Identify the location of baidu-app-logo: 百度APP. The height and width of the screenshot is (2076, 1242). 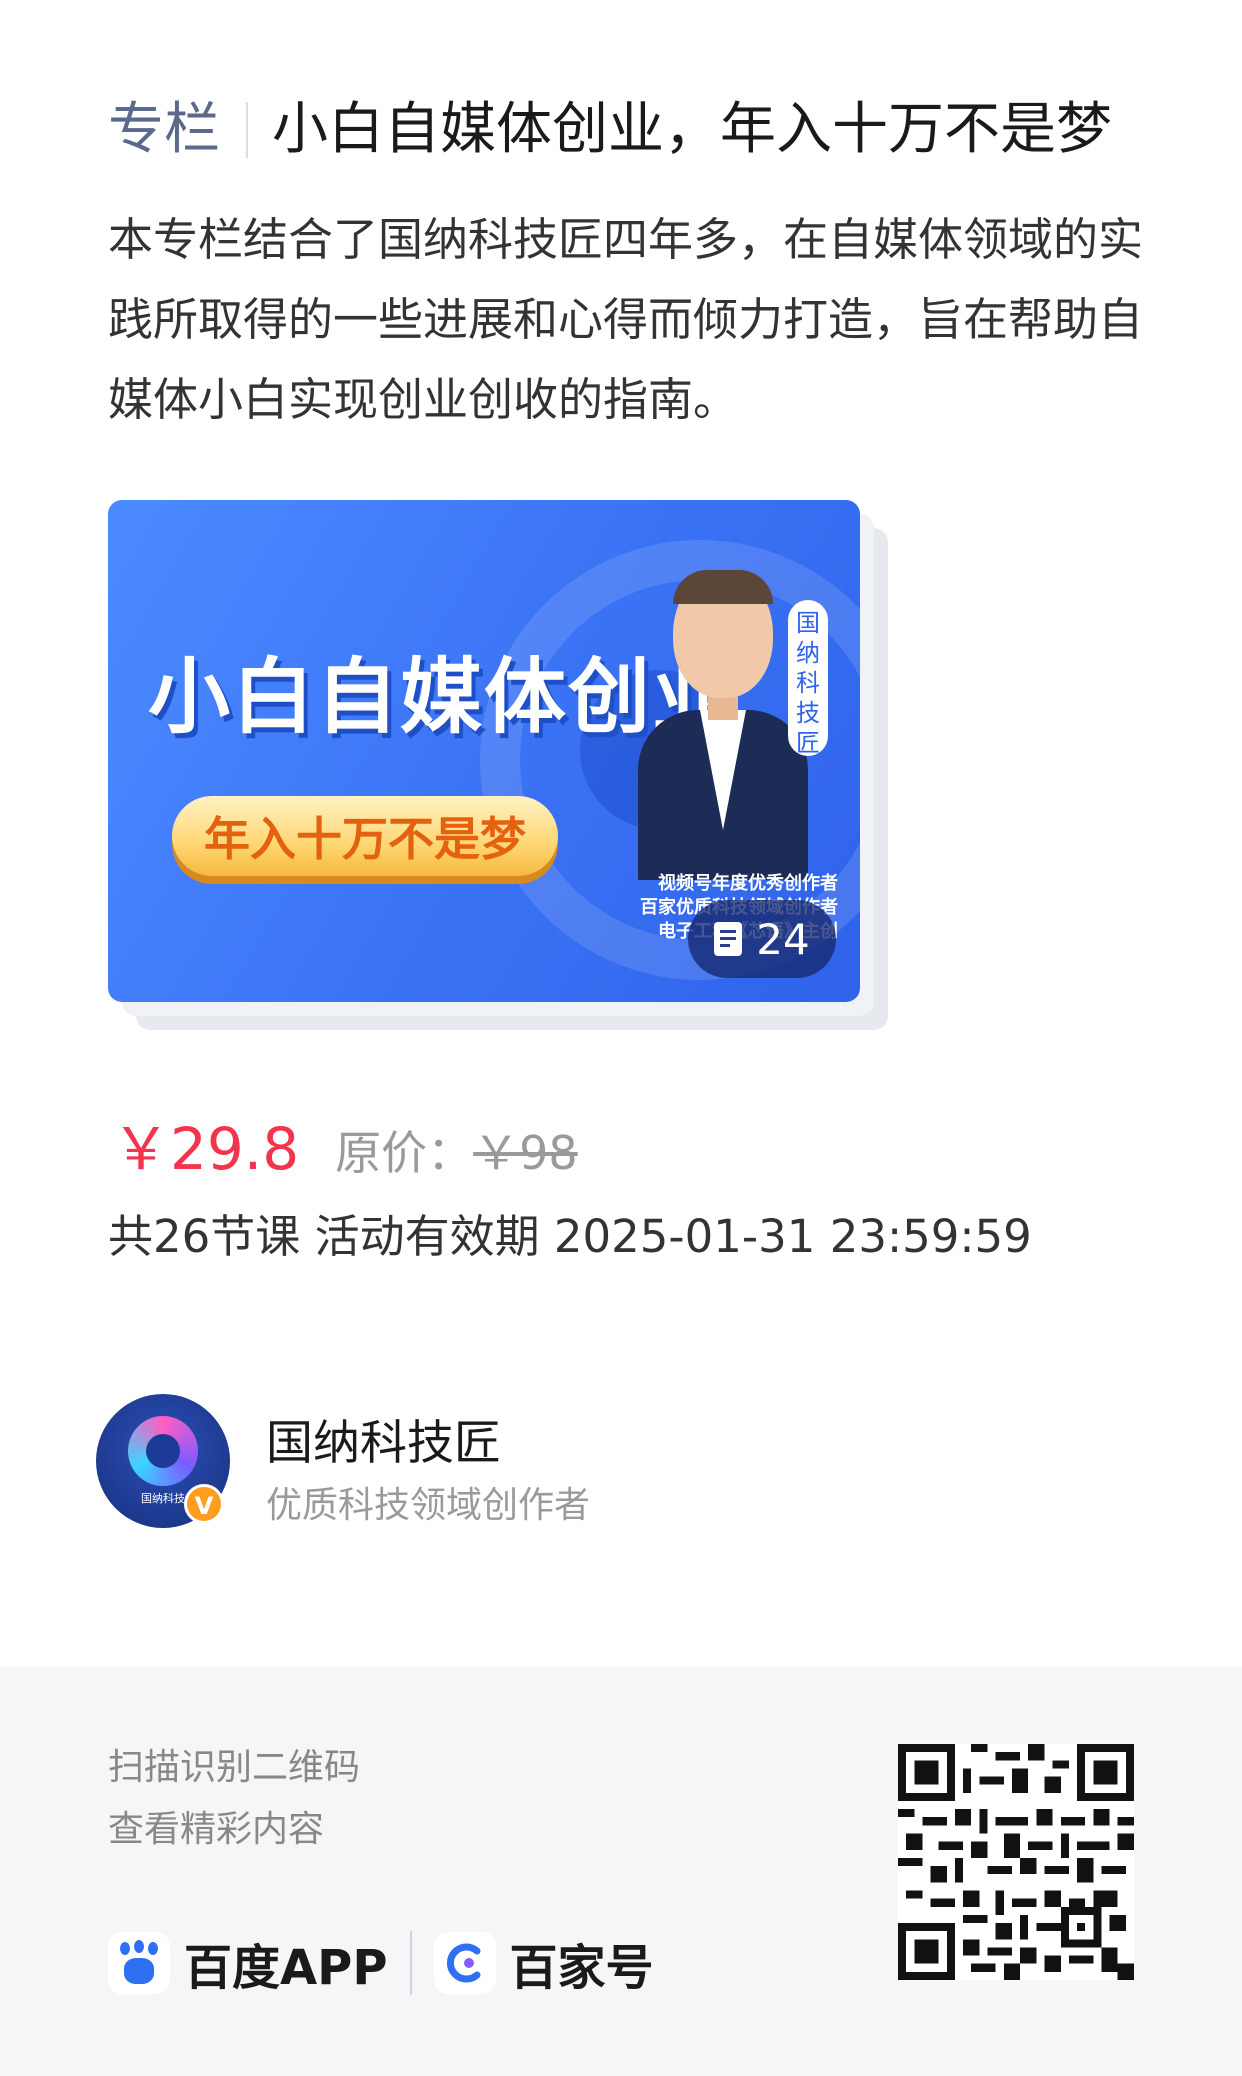
(286, 1968).